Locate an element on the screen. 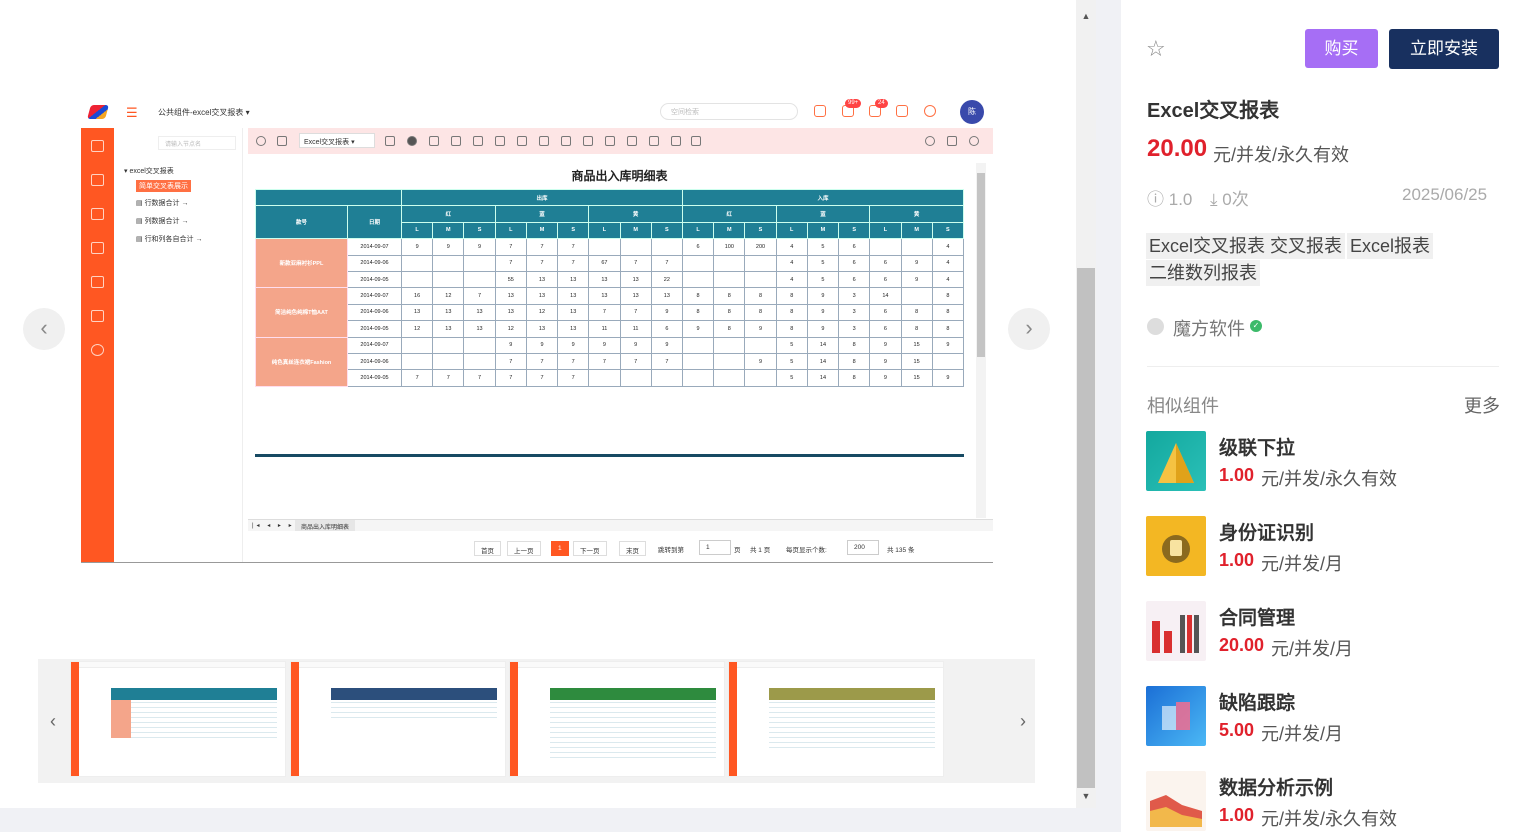 The height and width of the screenshot is (832, 1523). value-cell: 15 is located at coordinates (916, 345).